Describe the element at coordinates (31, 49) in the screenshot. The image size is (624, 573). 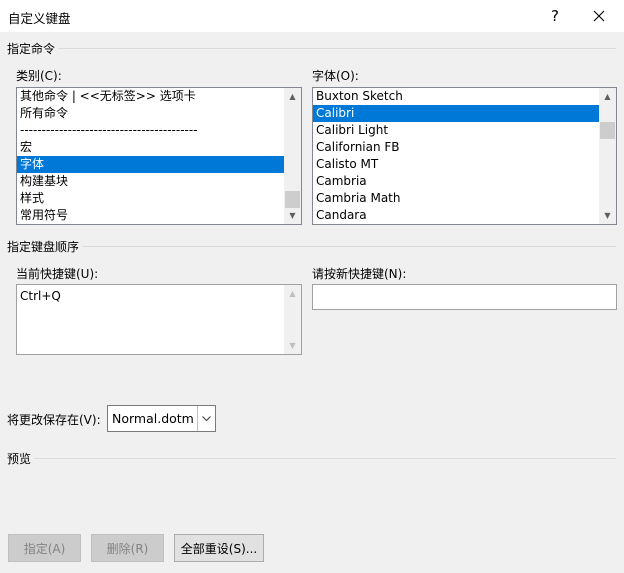
I see `section-heading-specify-command: 指定命令` at that location.